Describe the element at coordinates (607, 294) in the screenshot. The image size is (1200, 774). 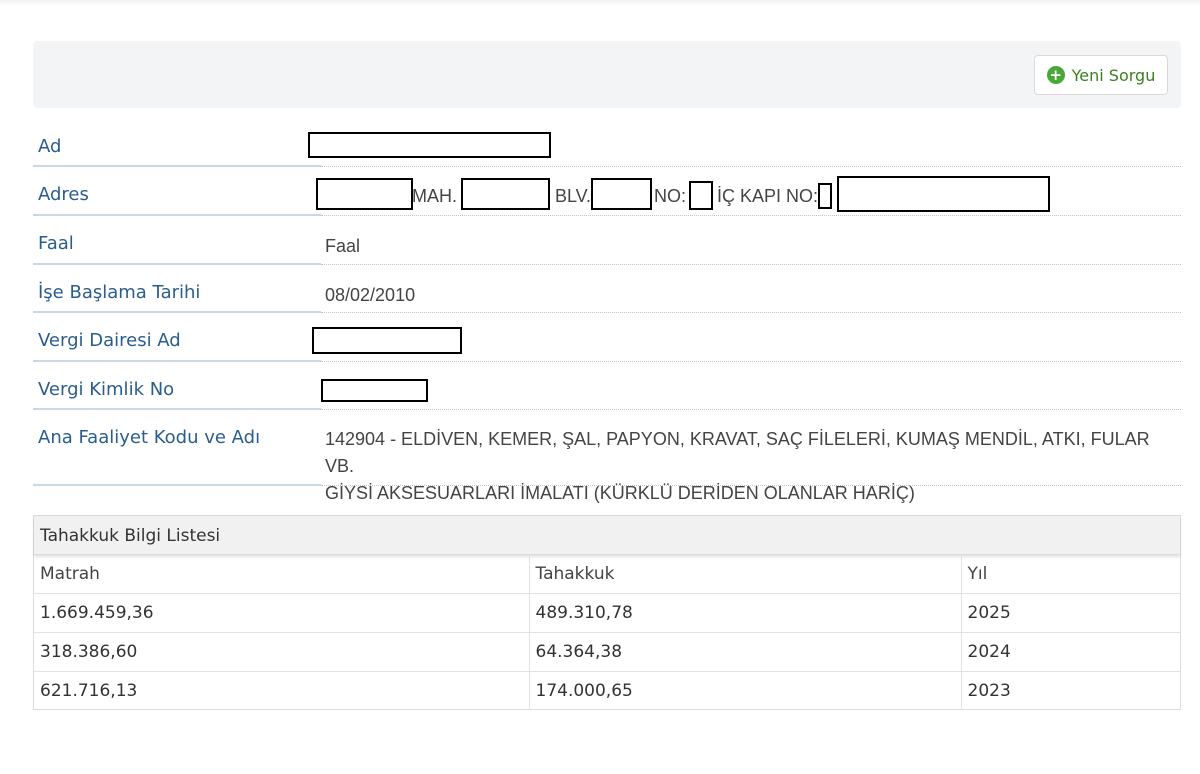
I see `info-row-start-date: İşe Başlama Tarihi 08/02/2010` at that location.